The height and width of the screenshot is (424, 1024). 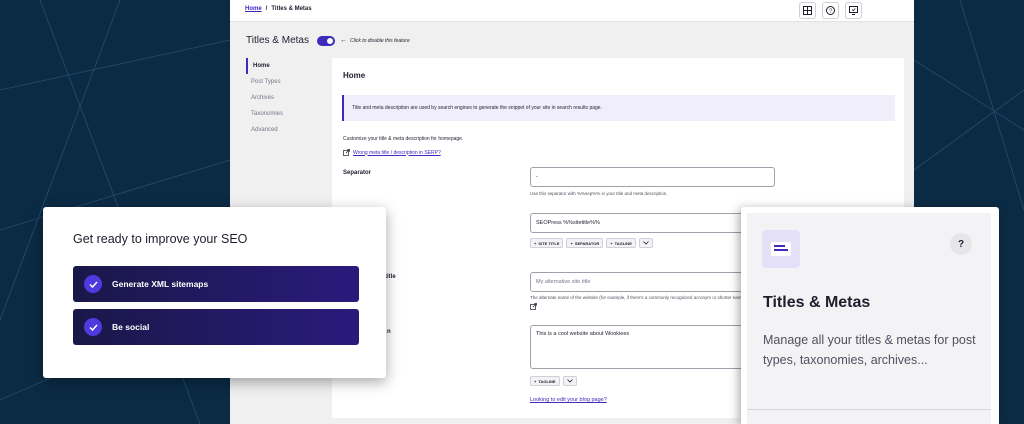 I want to click on description-label: n, so click(x=389, y=332).